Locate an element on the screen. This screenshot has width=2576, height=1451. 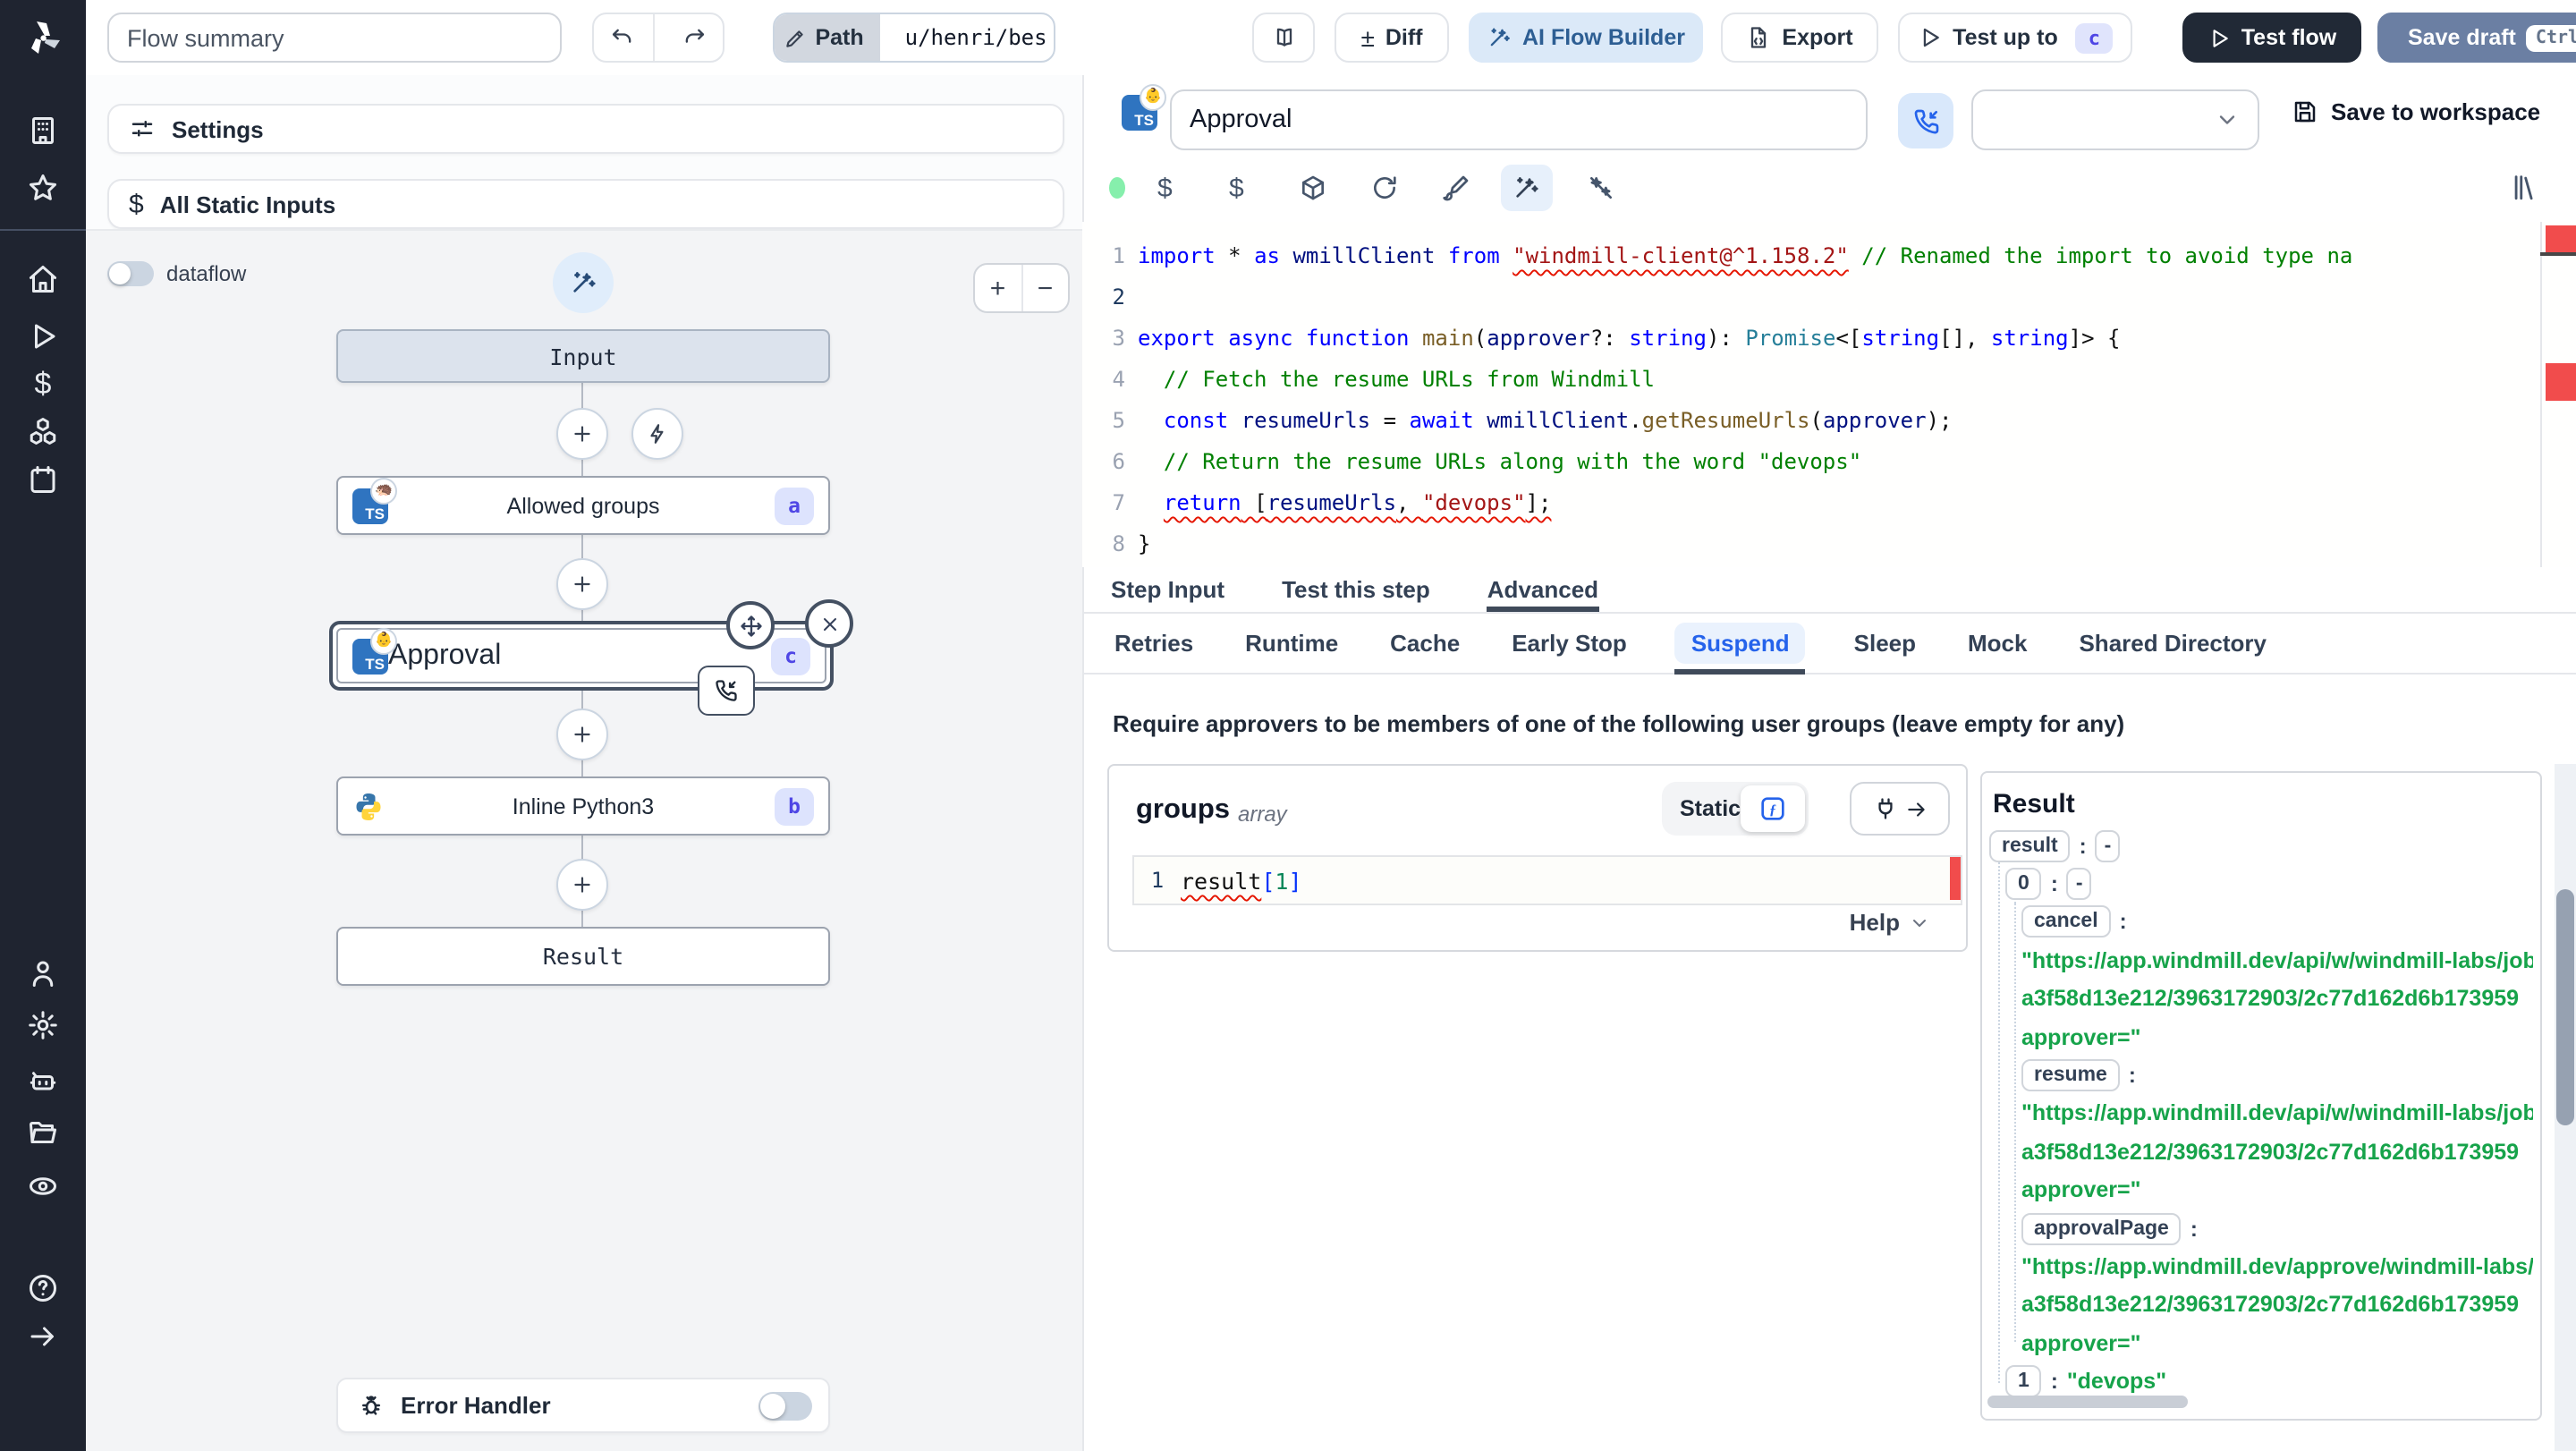
flow-summary-input is located at coordinates (334, 38).